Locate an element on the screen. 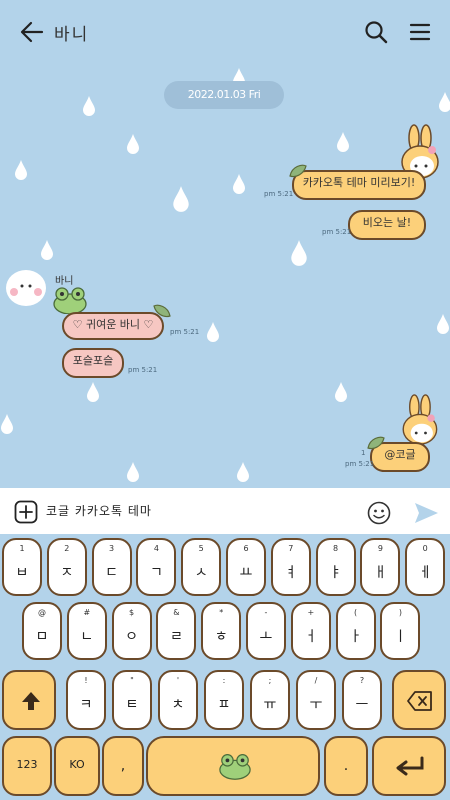 The image size is (450, 800). shift-key is located at coordinates (29, 700).